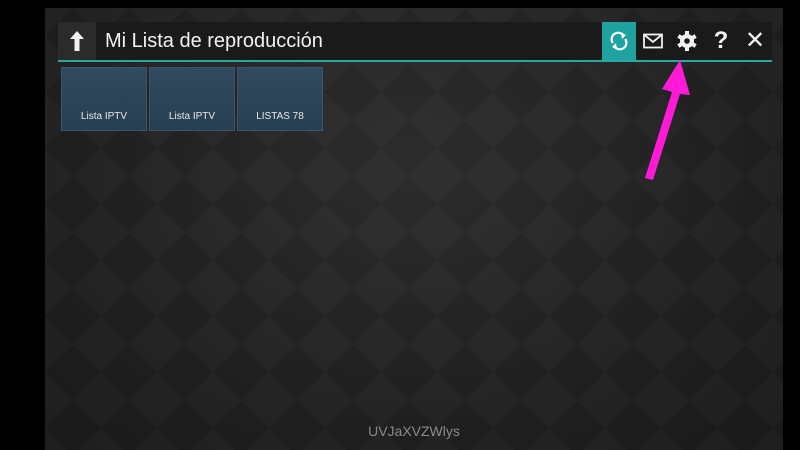 Image resolution: width=800 pixels, height=450 pixels. I want to click on playlist-grid: Lista IPTV Lista IPTV LISTAS 78, so click(192, 99).